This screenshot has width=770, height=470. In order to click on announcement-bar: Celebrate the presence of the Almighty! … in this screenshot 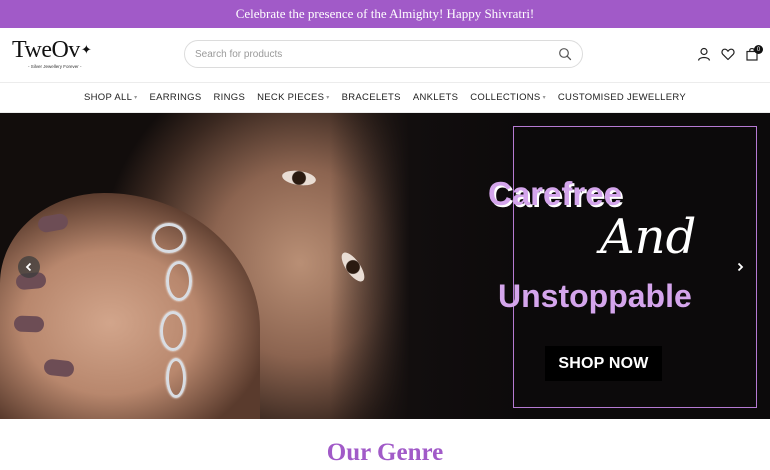, I will do `click(385, 14)`.